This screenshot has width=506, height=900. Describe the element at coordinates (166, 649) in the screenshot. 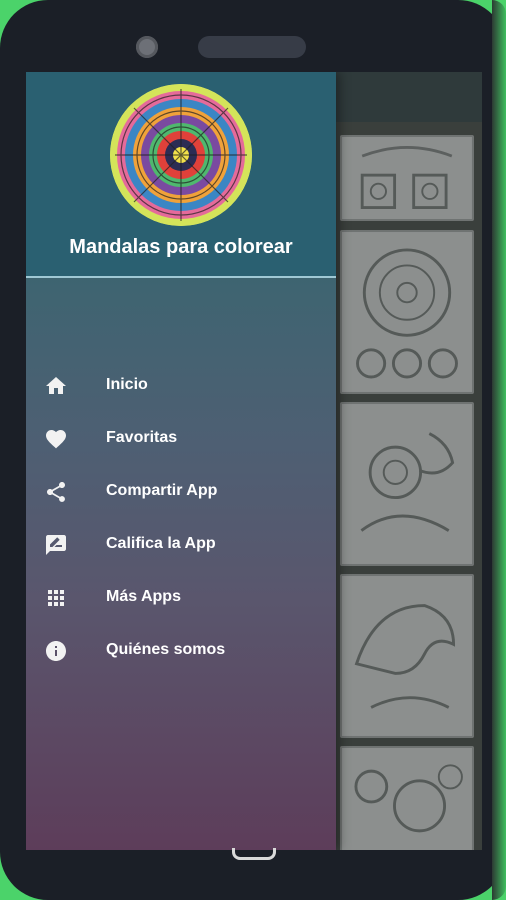

I see `menu-item-label: Quiénes somos` at that location.